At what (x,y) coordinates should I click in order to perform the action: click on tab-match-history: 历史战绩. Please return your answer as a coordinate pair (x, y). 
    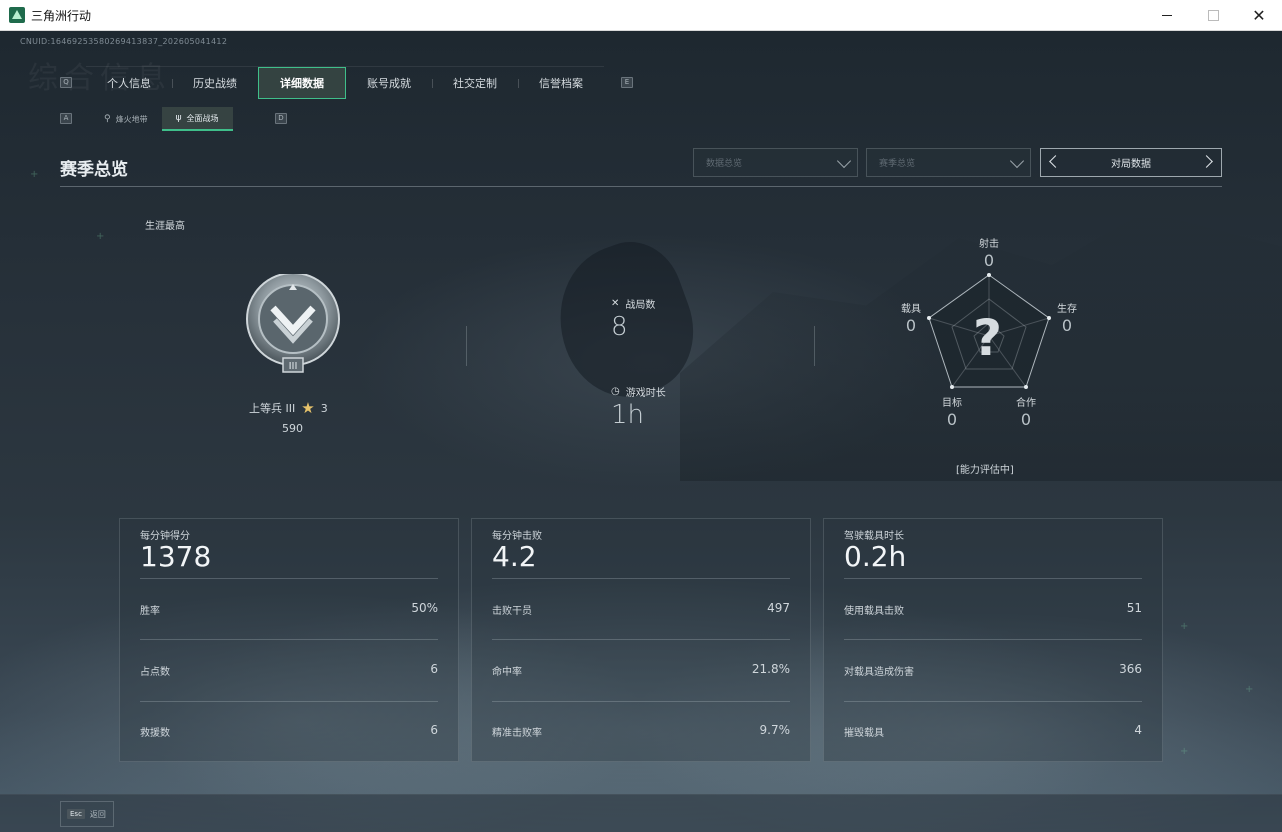
    Looking at the image, I should click on (215, 83).